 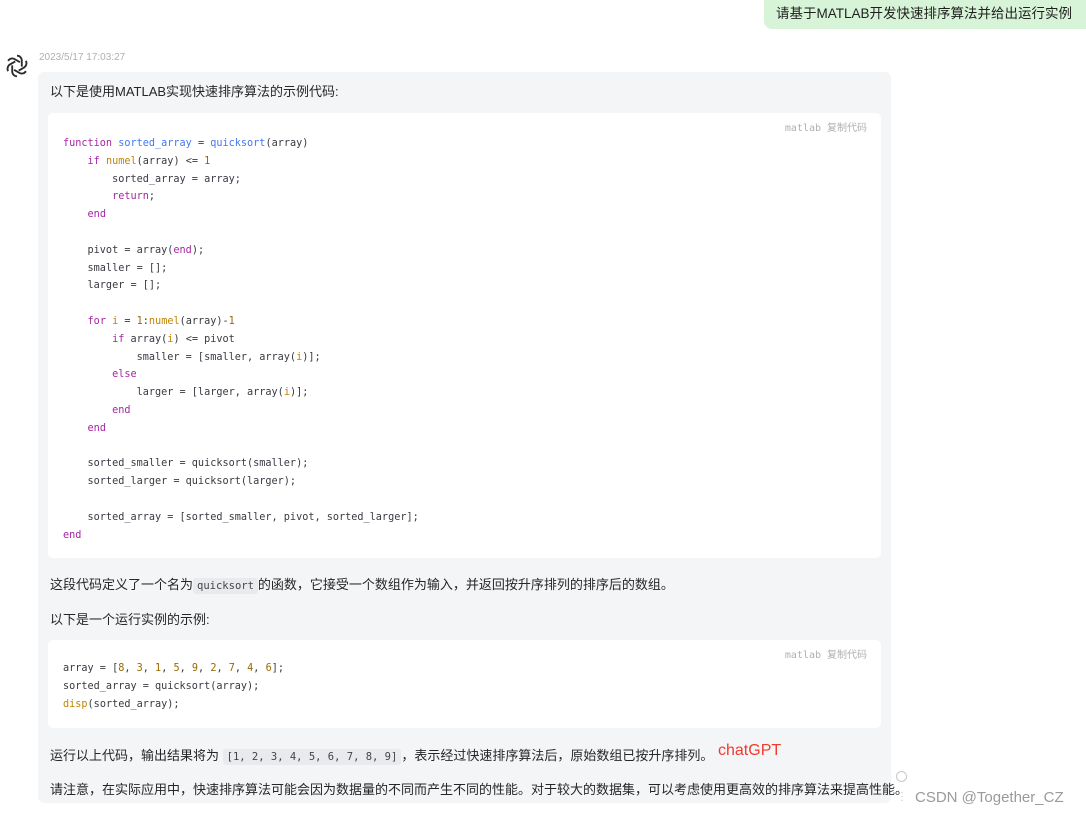 What do you see at coordinates (192, 357) in the screenshot?
I see `code-line: smaller = [smaller, array(i)];` at bounding box center [192, 357].